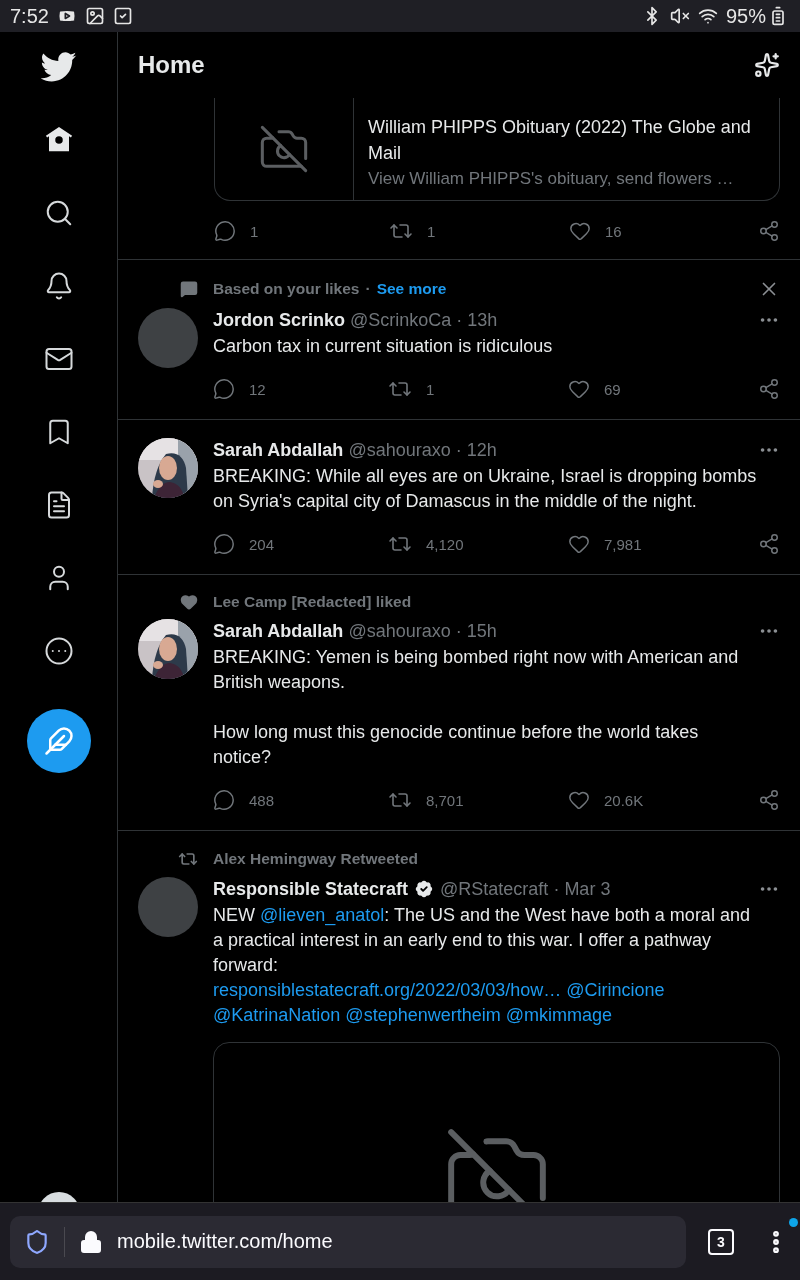 The width and height of the screenshot is (800, 1280). I want to click on tweet-text: BREAKING: While all eyes are on Ukraine, Israel is dropping bombs on Syria's capital city of Damascus in the middle of the night., so click(485, 489).